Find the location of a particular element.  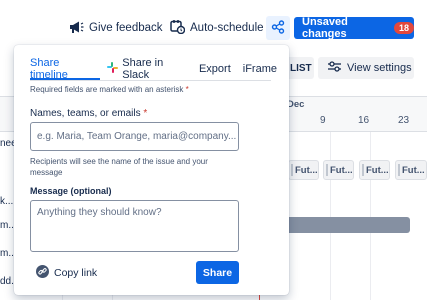

tab-share-timeline: Share timeline is located at coordinates (62, 69).